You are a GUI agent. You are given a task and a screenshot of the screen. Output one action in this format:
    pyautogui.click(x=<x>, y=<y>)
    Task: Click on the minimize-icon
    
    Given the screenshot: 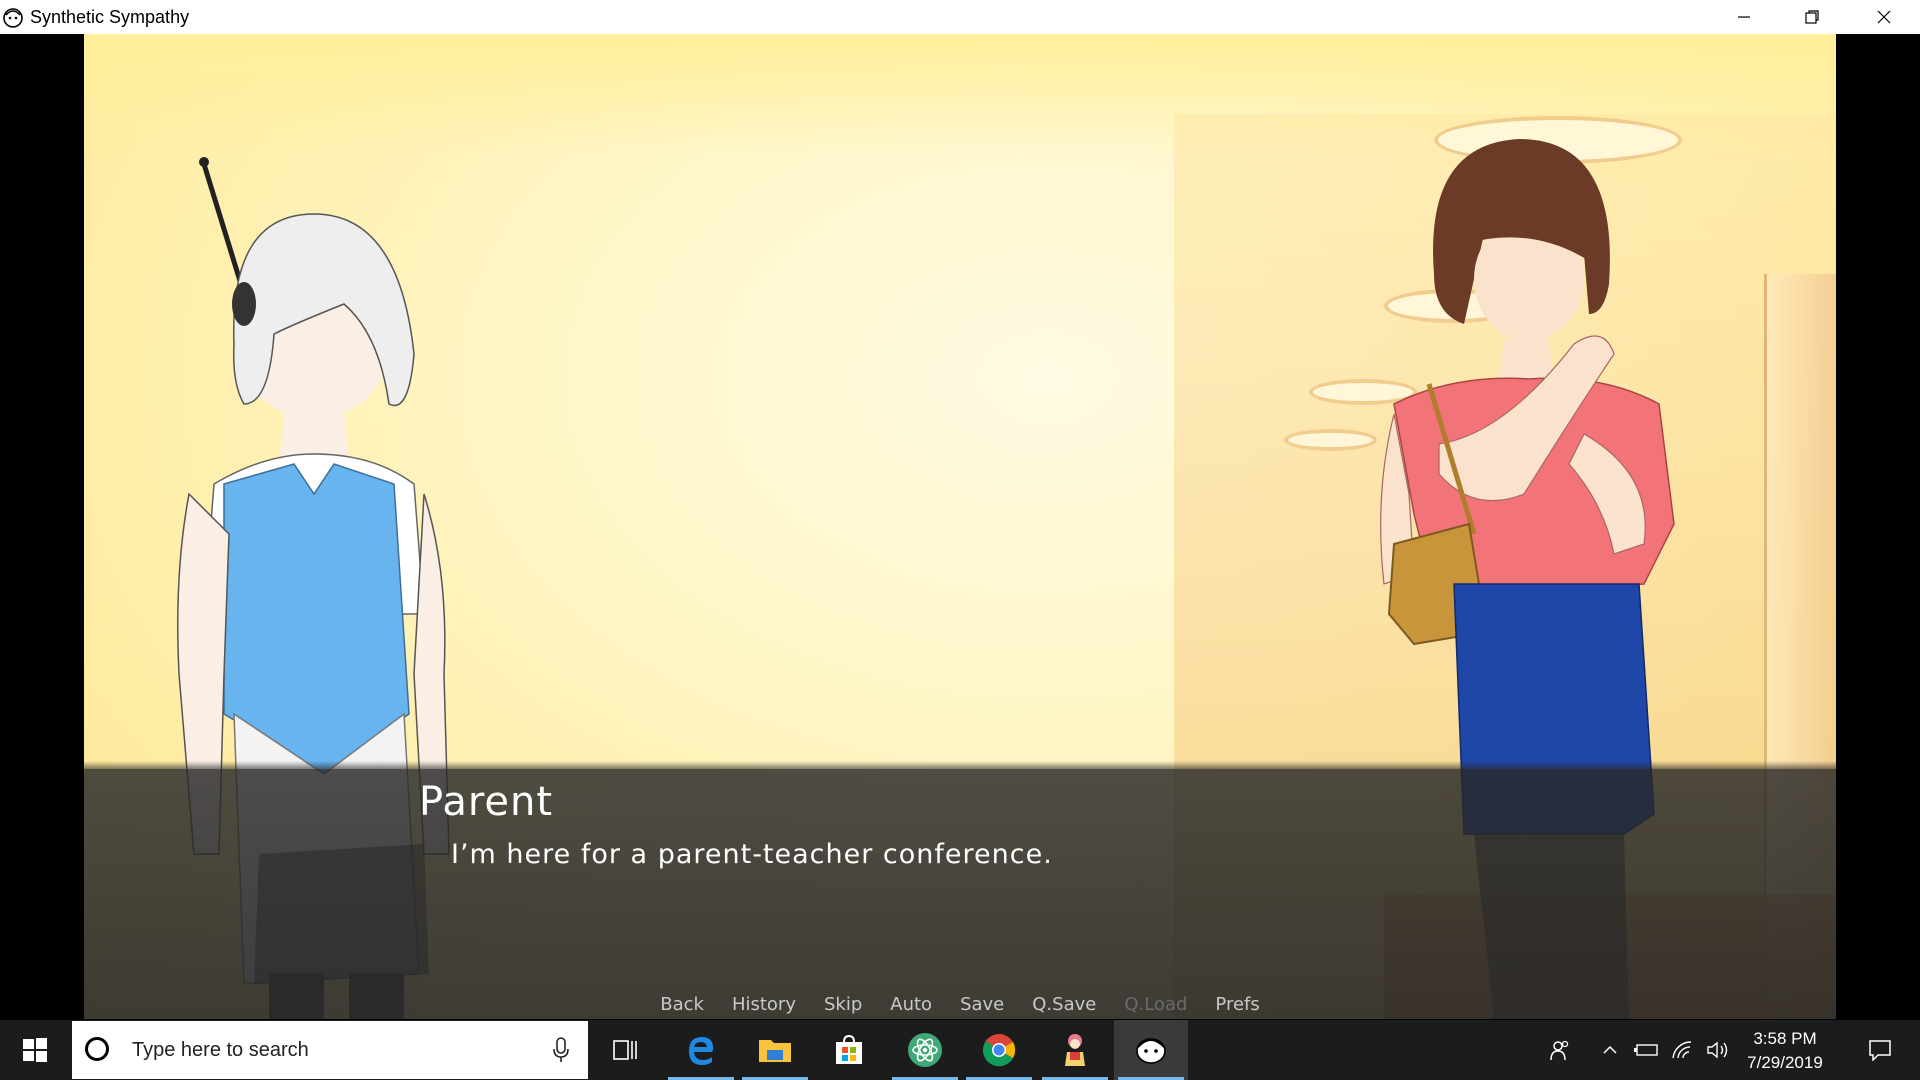 What is the action you would take?
    pyautogui.click(x=1744, y=17)
    